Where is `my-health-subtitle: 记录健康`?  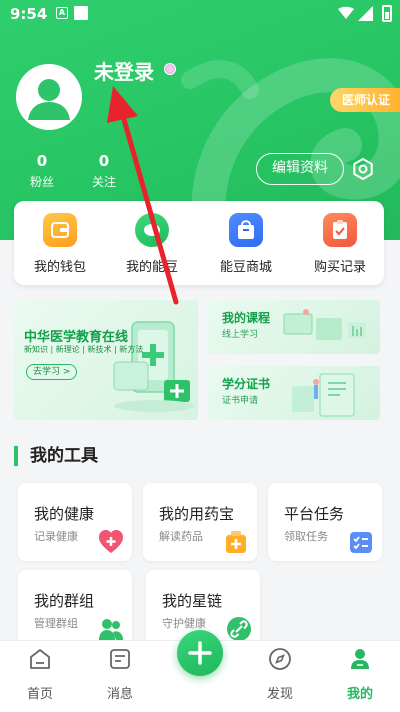
my-health-subtitle: 记录健康 is located at coordinates (56, 536).